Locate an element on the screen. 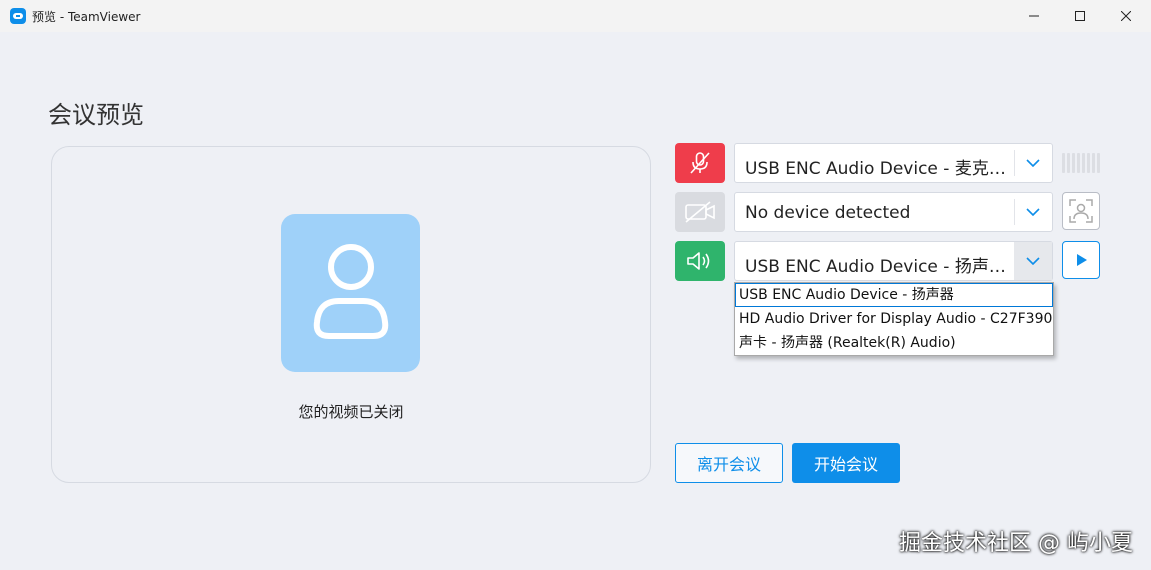 The image size is (1151, 570). user-icon is located at coordinates (351, 291).